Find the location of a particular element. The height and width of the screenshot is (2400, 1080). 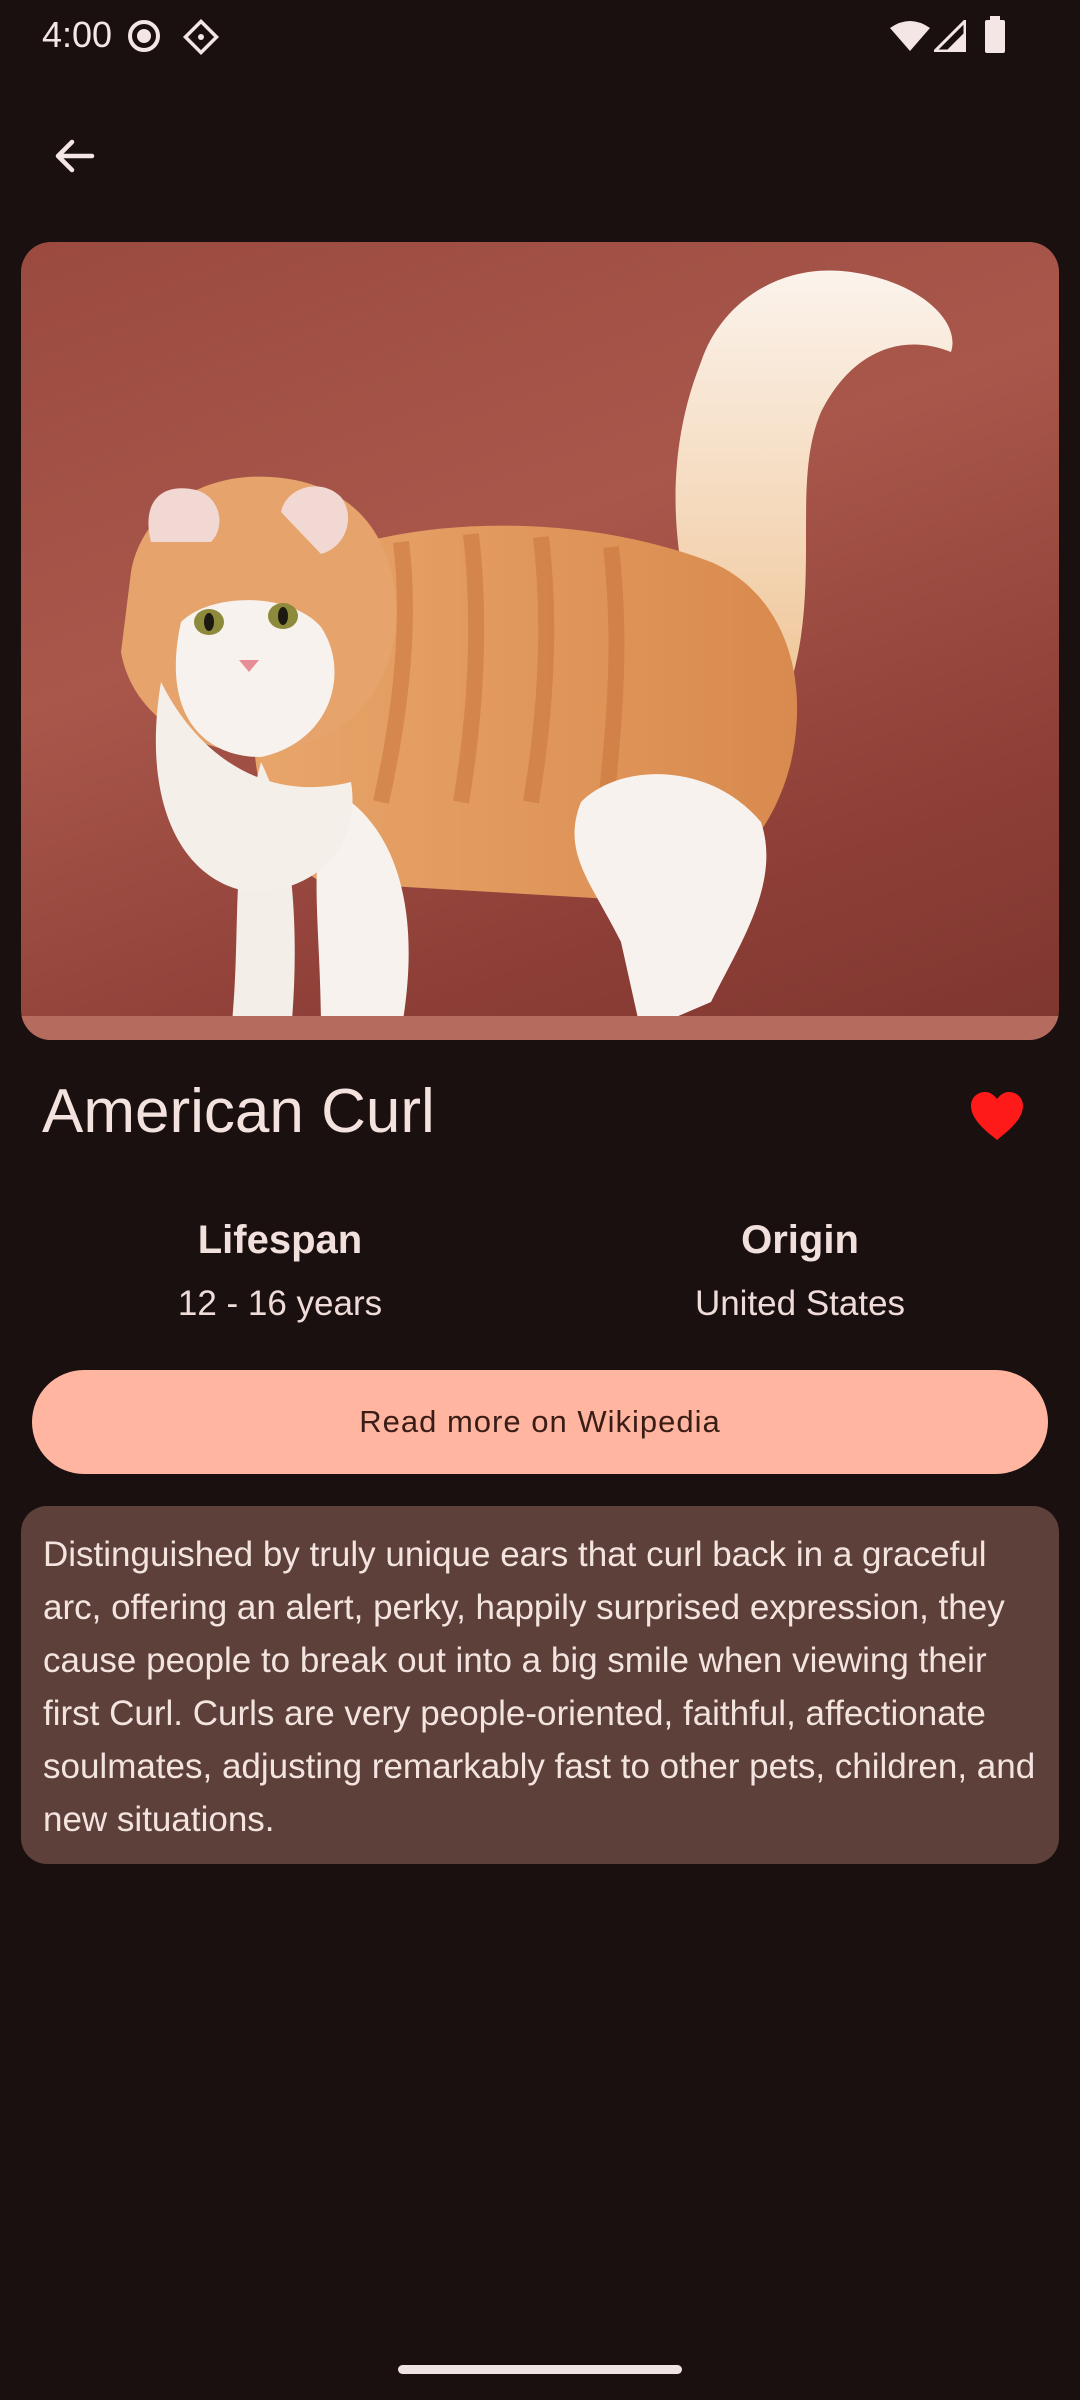

heart-icon is located at coordinates (997, 1116).